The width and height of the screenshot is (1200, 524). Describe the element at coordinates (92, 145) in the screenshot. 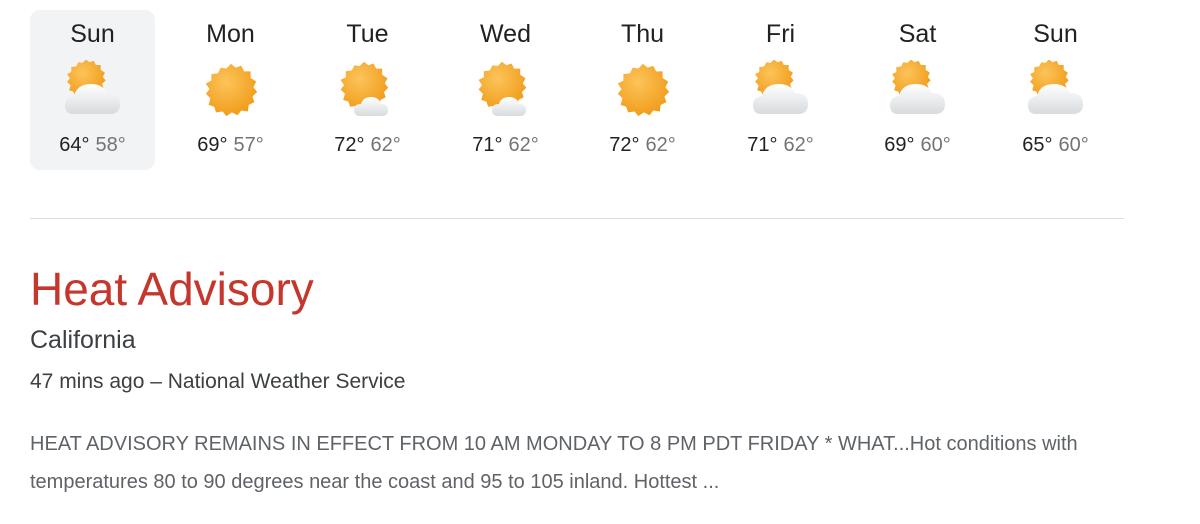

I see `day-temps: 64° 58°` at that location.